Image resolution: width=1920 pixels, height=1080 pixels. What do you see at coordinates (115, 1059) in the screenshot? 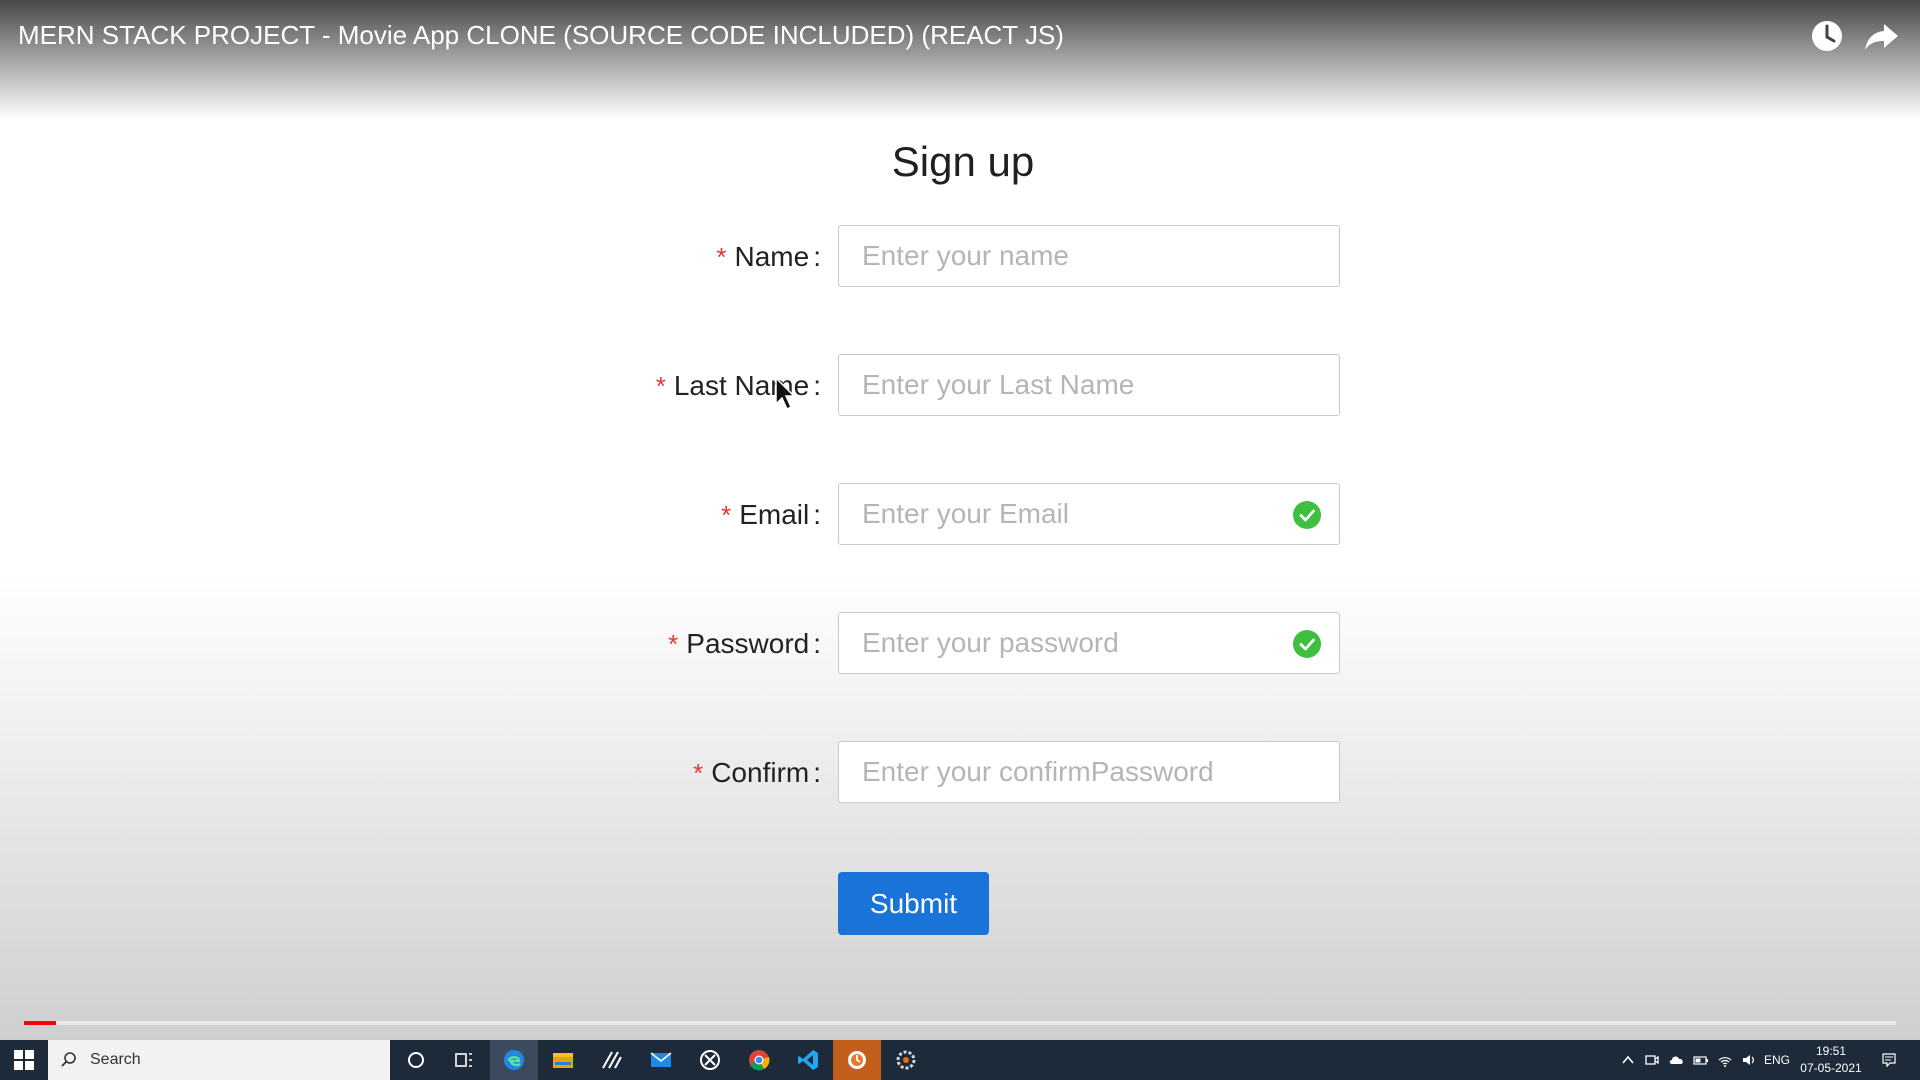
I see `taskbar-search-label: Search` at bounding box center [115, 1059].